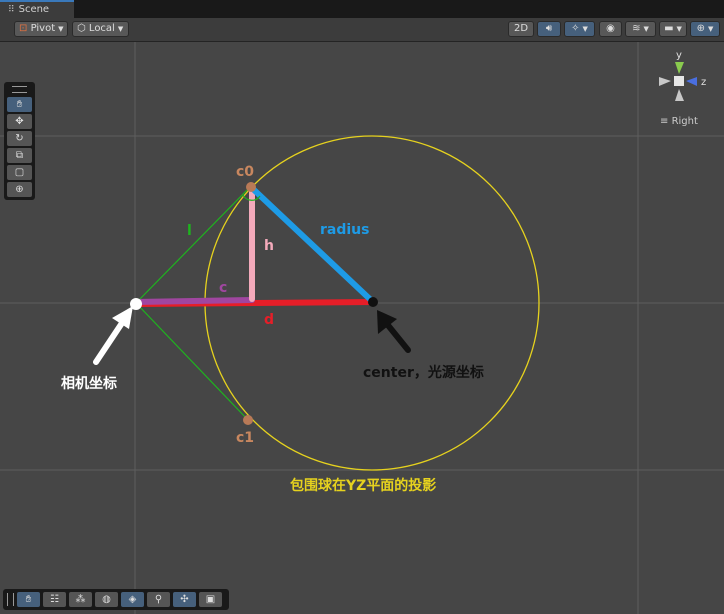  I want to click on move-tool-button: ✥, so click(19, 121).